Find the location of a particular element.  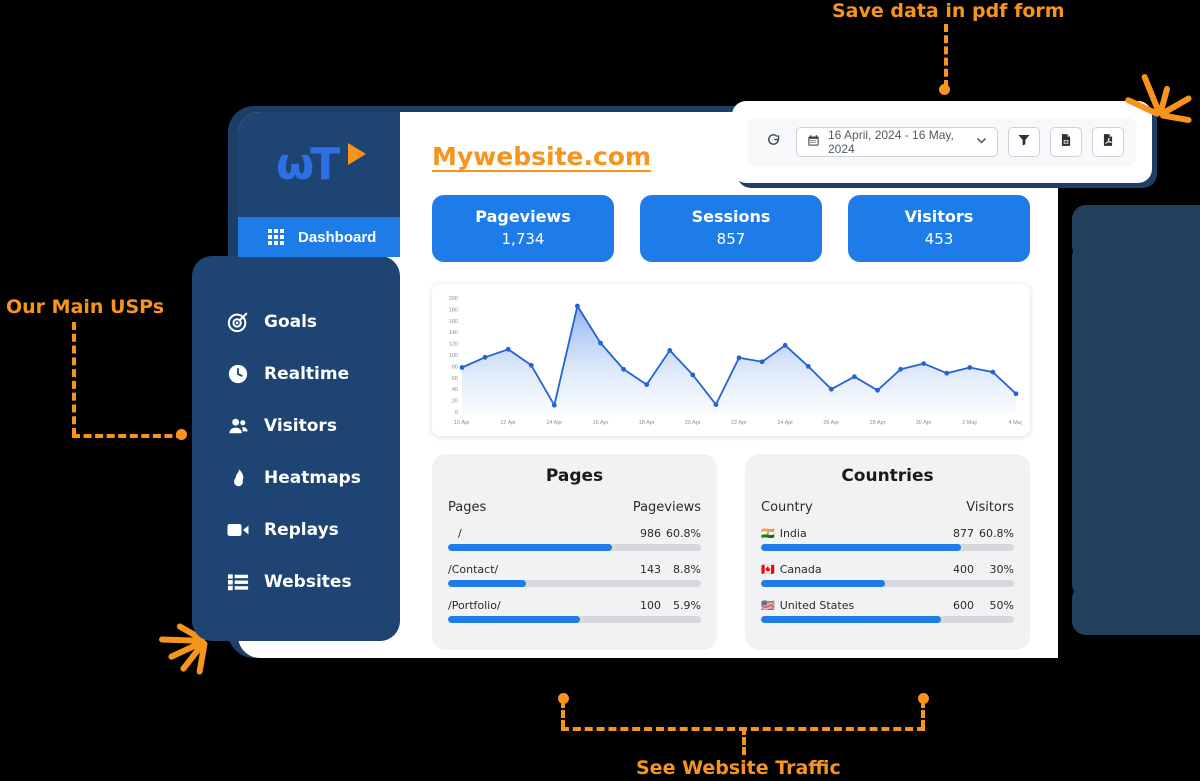

logo-mark: ωT is located at coordinates (321, 164).